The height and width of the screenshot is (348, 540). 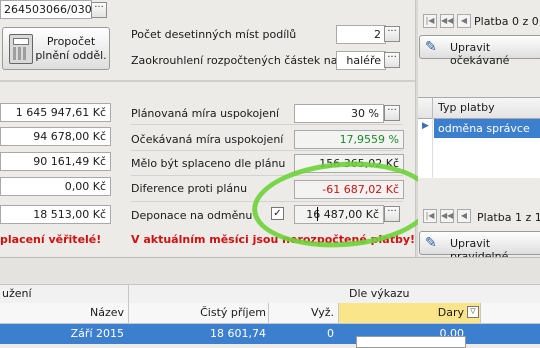 What do you see at coordinates (189, 188) in the screenshot?
I see `diff-label: Diference proti plánu` at bounding box center [189, 188].